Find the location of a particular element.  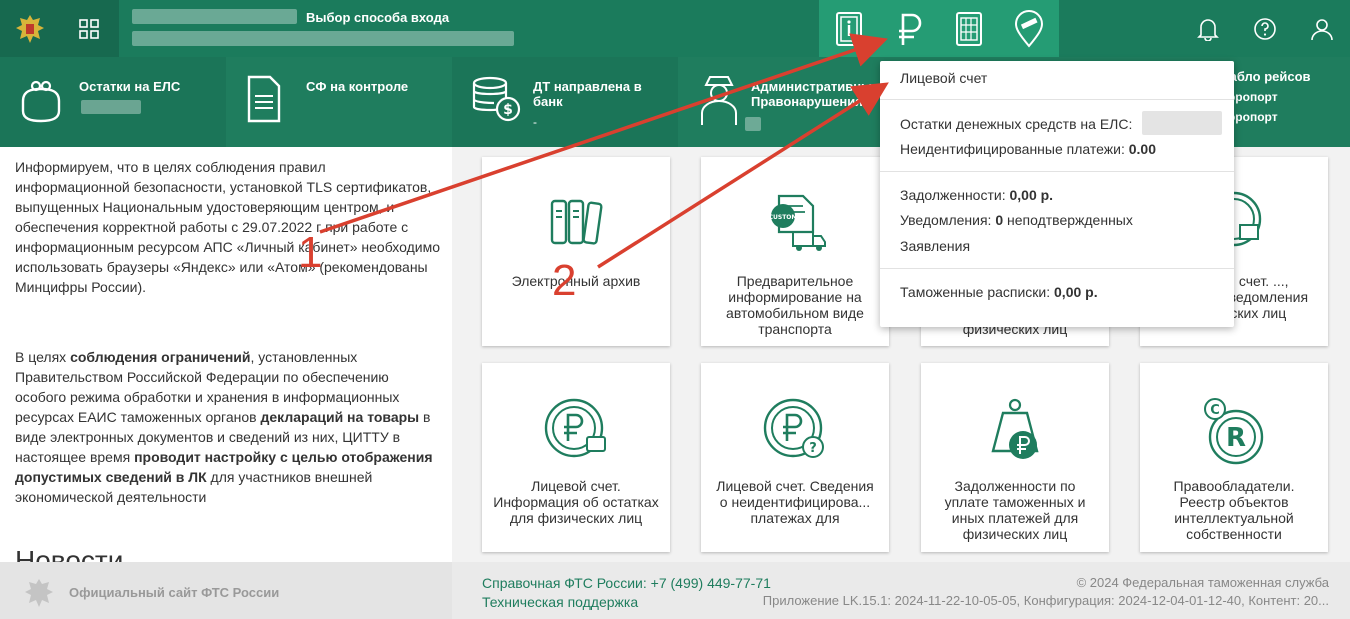

footer-left: Официальный сайт ФТС России is located at coordinates (226, 590).